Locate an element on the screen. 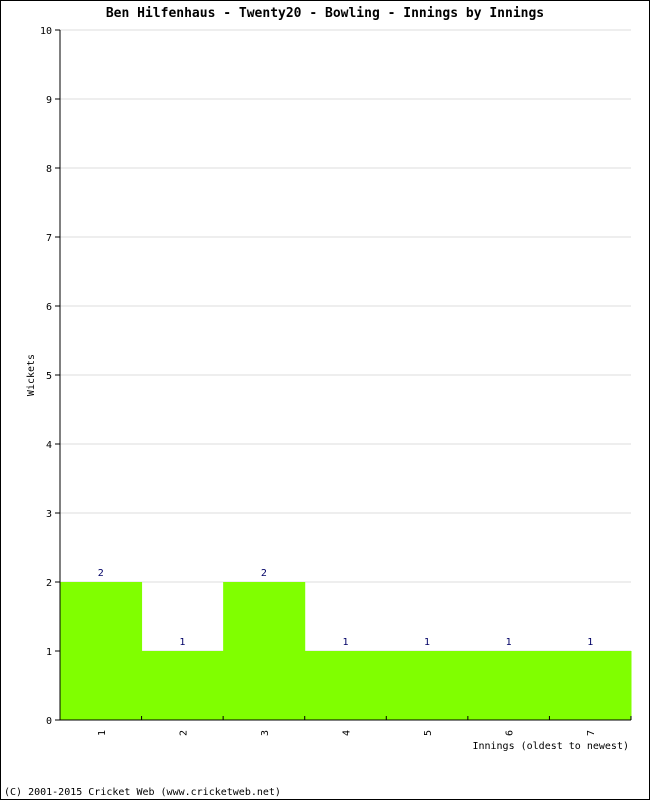  y-tick-label: 2 is located at coordinates (49, 583).